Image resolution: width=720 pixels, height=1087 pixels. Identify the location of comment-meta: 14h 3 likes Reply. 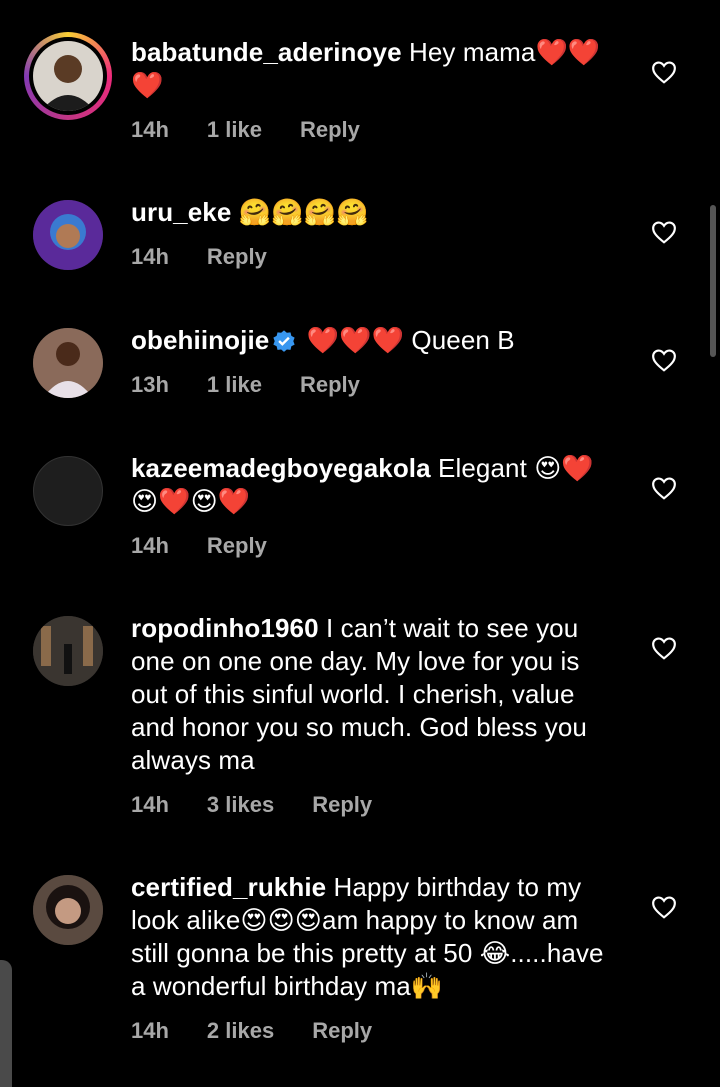
(270, 805).